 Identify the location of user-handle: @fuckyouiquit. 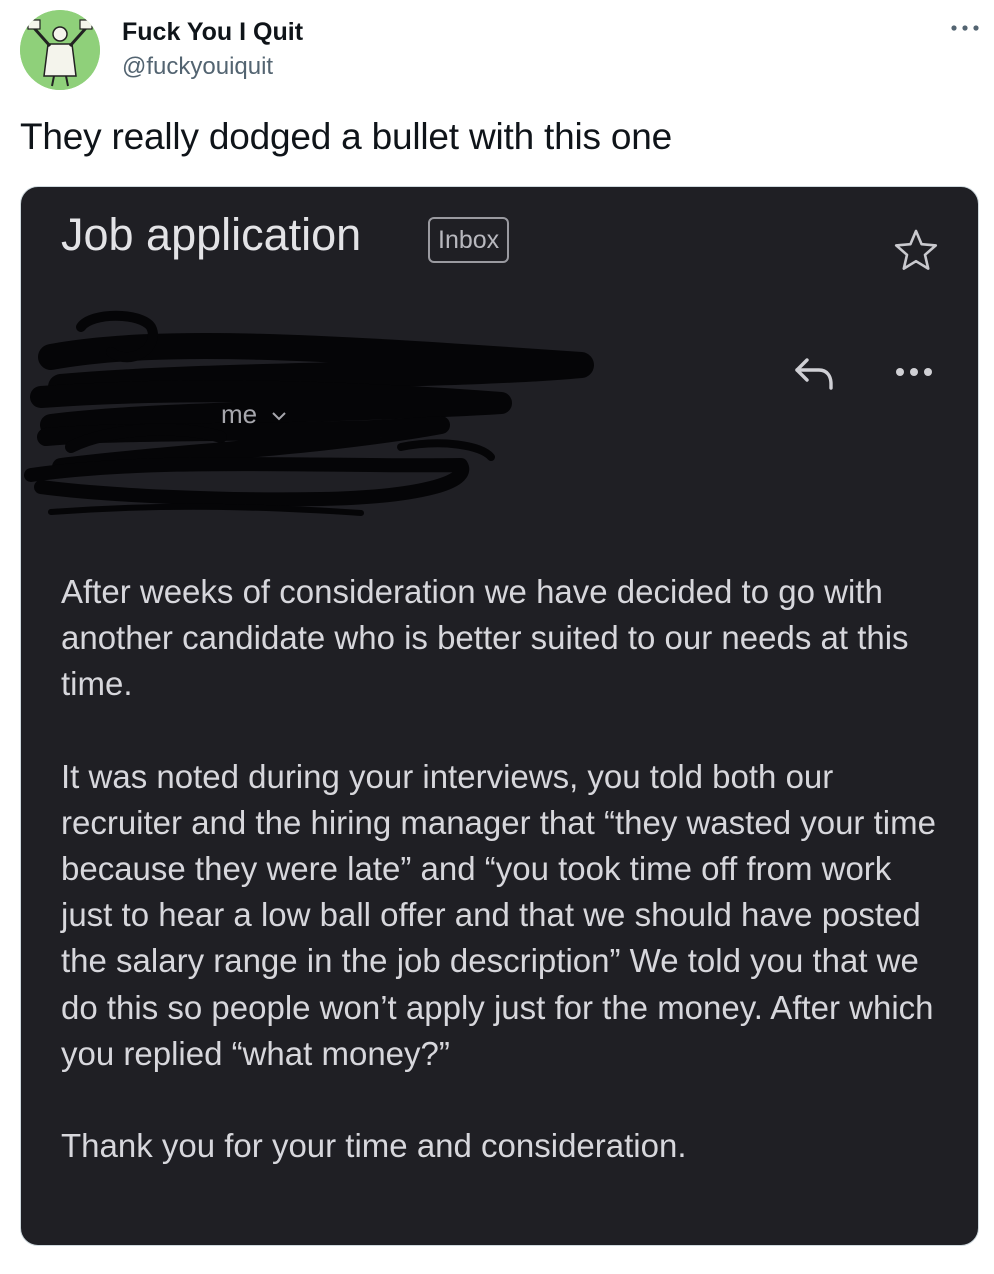
(197, 67).